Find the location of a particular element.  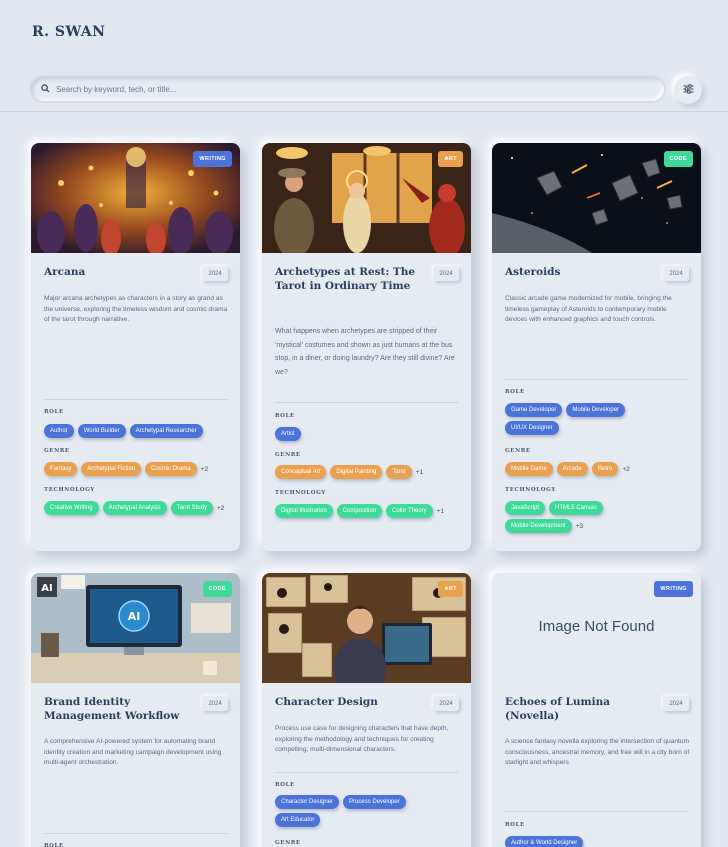

technology-tag: Mobile Development is located at coordinates (538, 526).